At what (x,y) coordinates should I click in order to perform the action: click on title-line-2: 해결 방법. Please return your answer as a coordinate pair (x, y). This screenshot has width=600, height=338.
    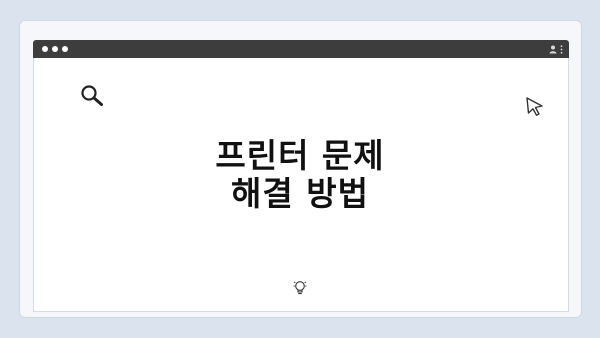
    Looking at the image, I should click on (300, 193).